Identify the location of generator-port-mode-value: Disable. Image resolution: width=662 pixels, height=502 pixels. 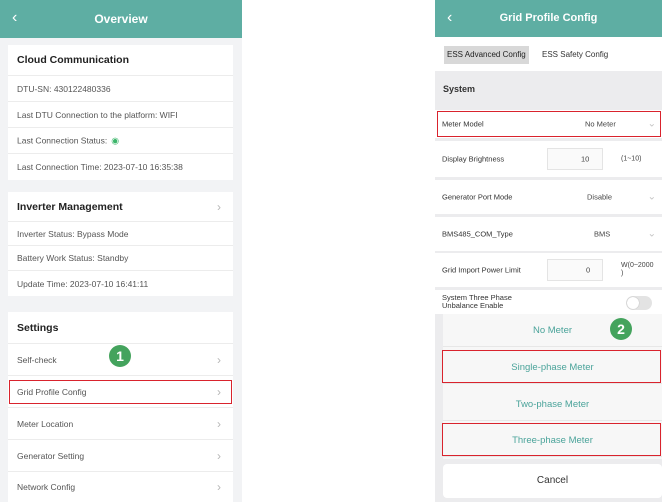
(599, 197).